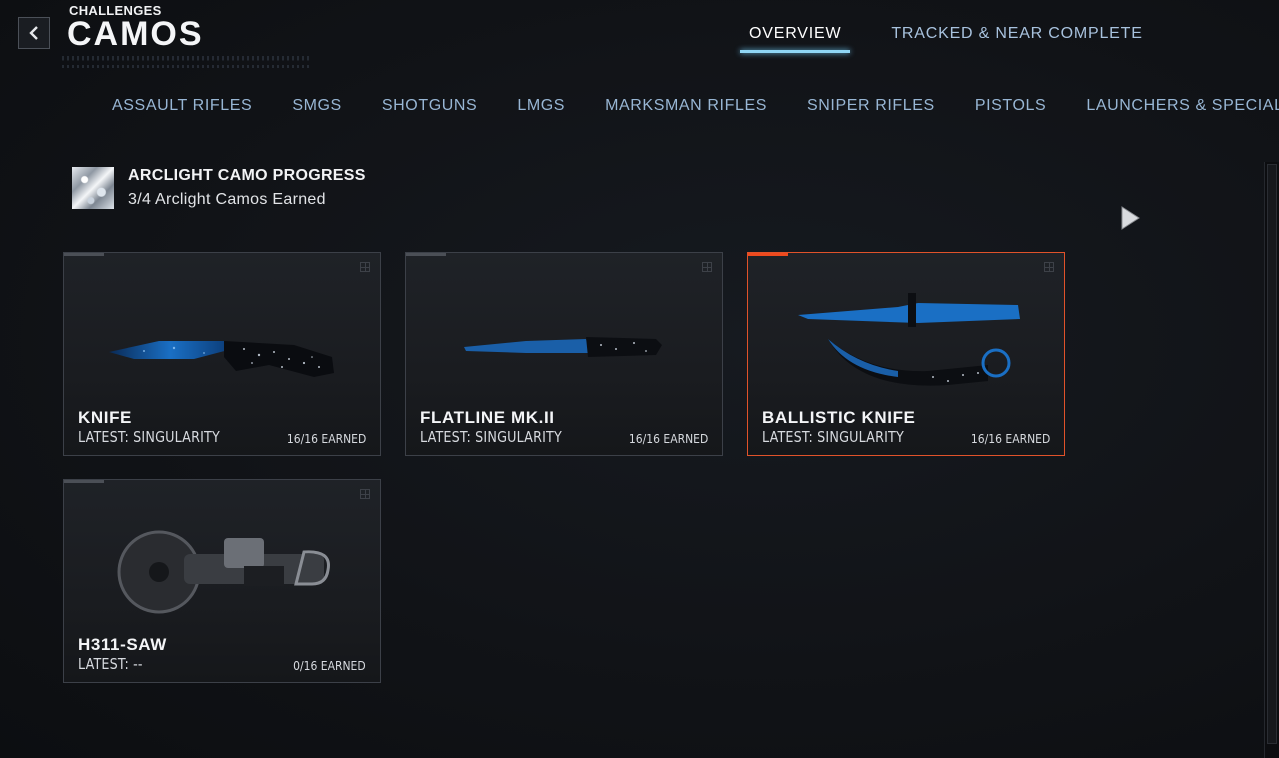  What do you see at coordinates (429, 106) in the screenshot?
I see `tab-shotguns: SHOTGUNS` at bounding box center [429, 106].